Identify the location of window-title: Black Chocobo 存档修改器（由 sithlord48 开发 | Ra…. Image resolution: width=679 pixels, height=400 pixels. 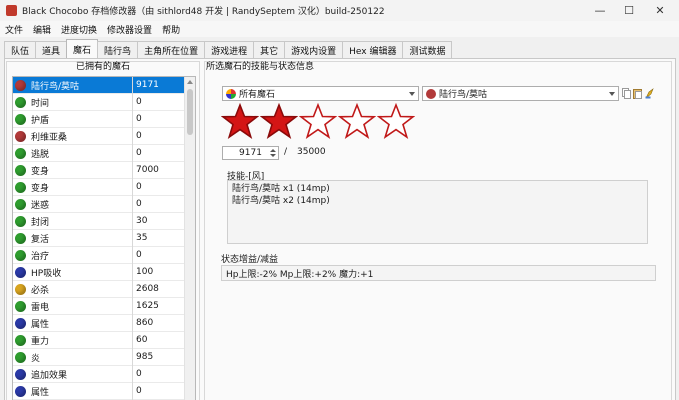
(203, 12).